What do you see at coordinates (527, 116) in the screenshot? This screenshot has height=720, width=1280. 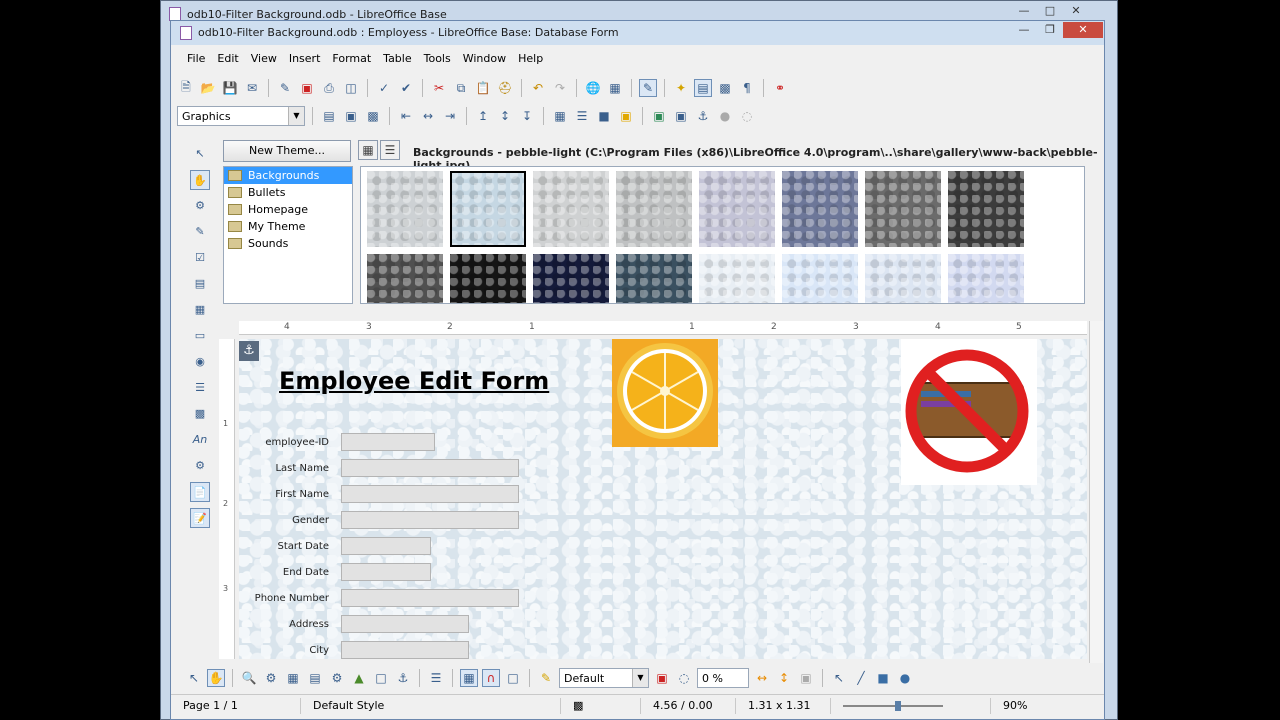 I see `align-bottom-icon: ↧` at bounding box center [527, 116].